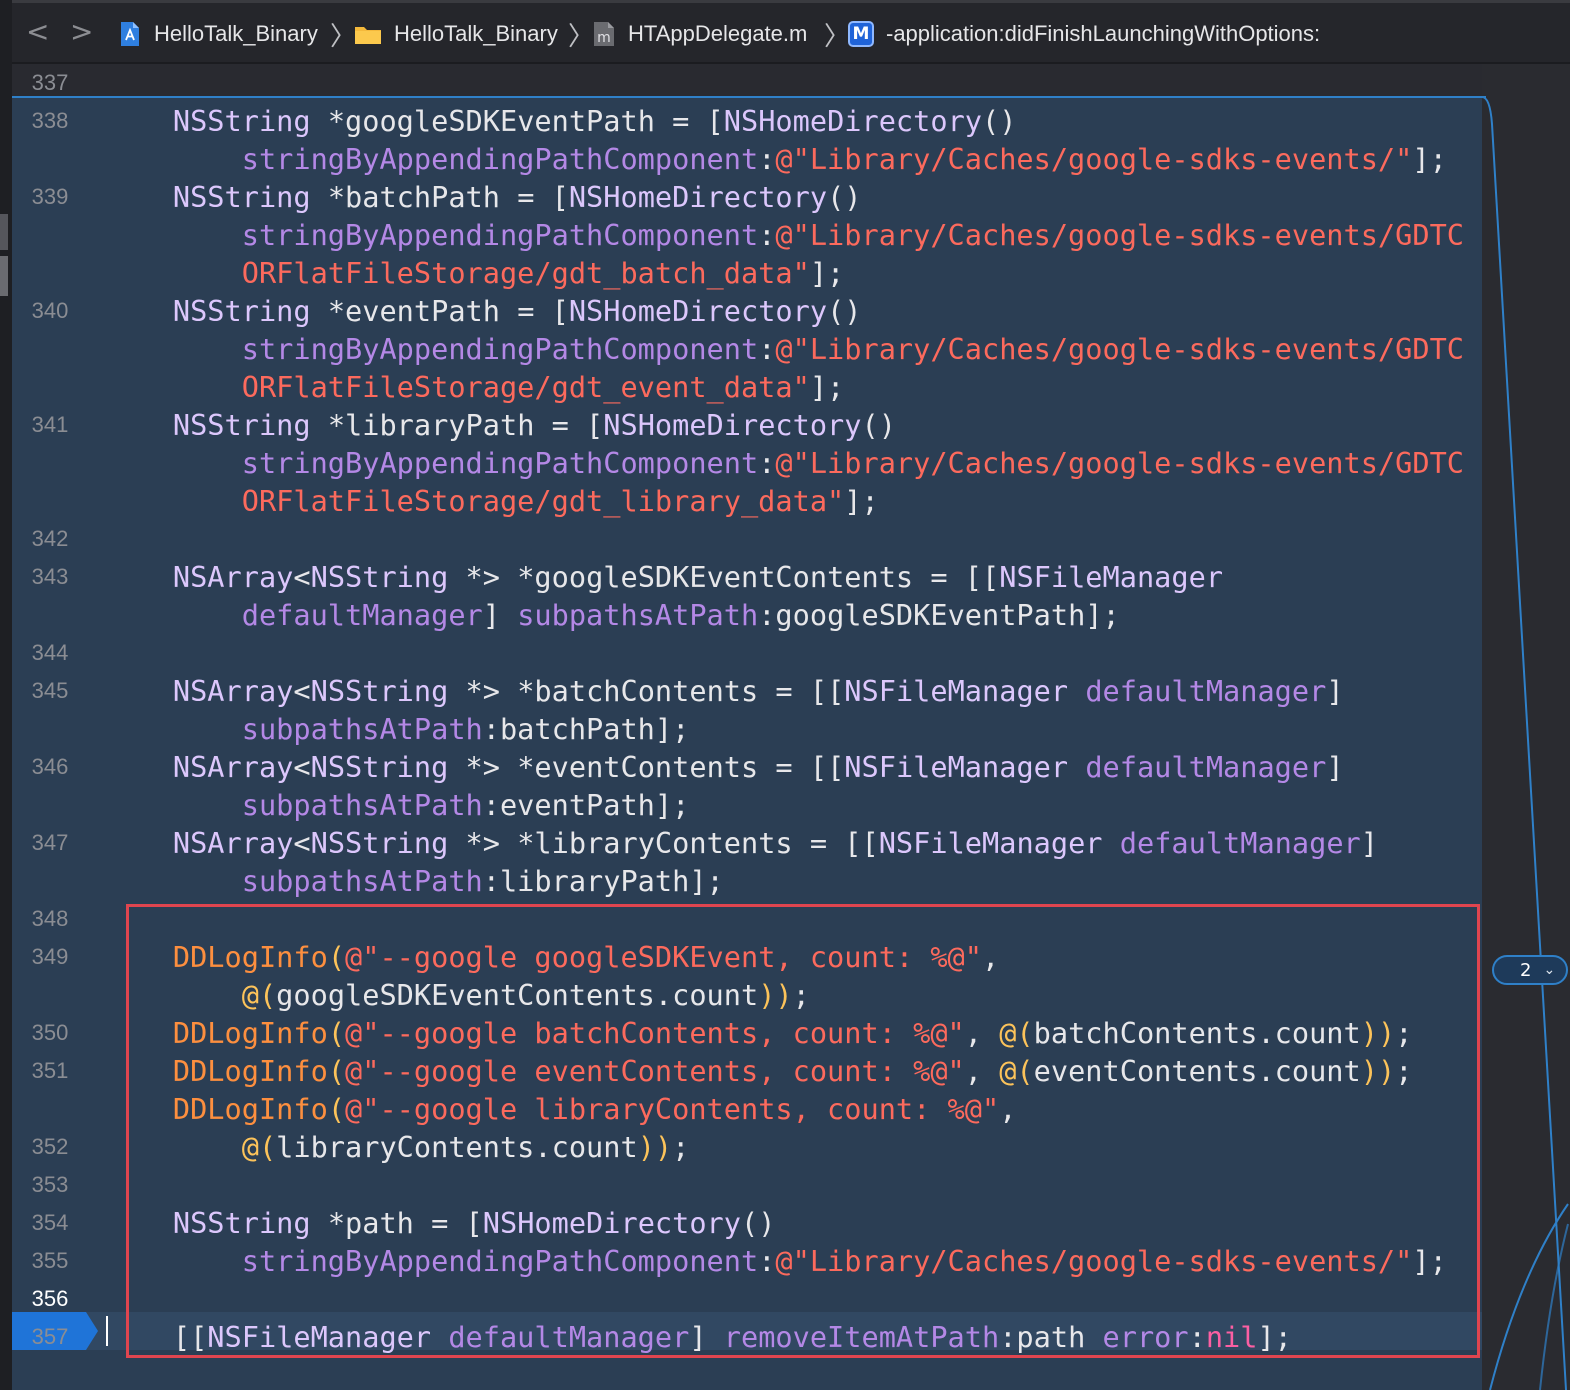 The image size is (1570, 1390). Describe the element at coordinates (50, 538) in the screenshot. I see `line-number: 342` at that location.